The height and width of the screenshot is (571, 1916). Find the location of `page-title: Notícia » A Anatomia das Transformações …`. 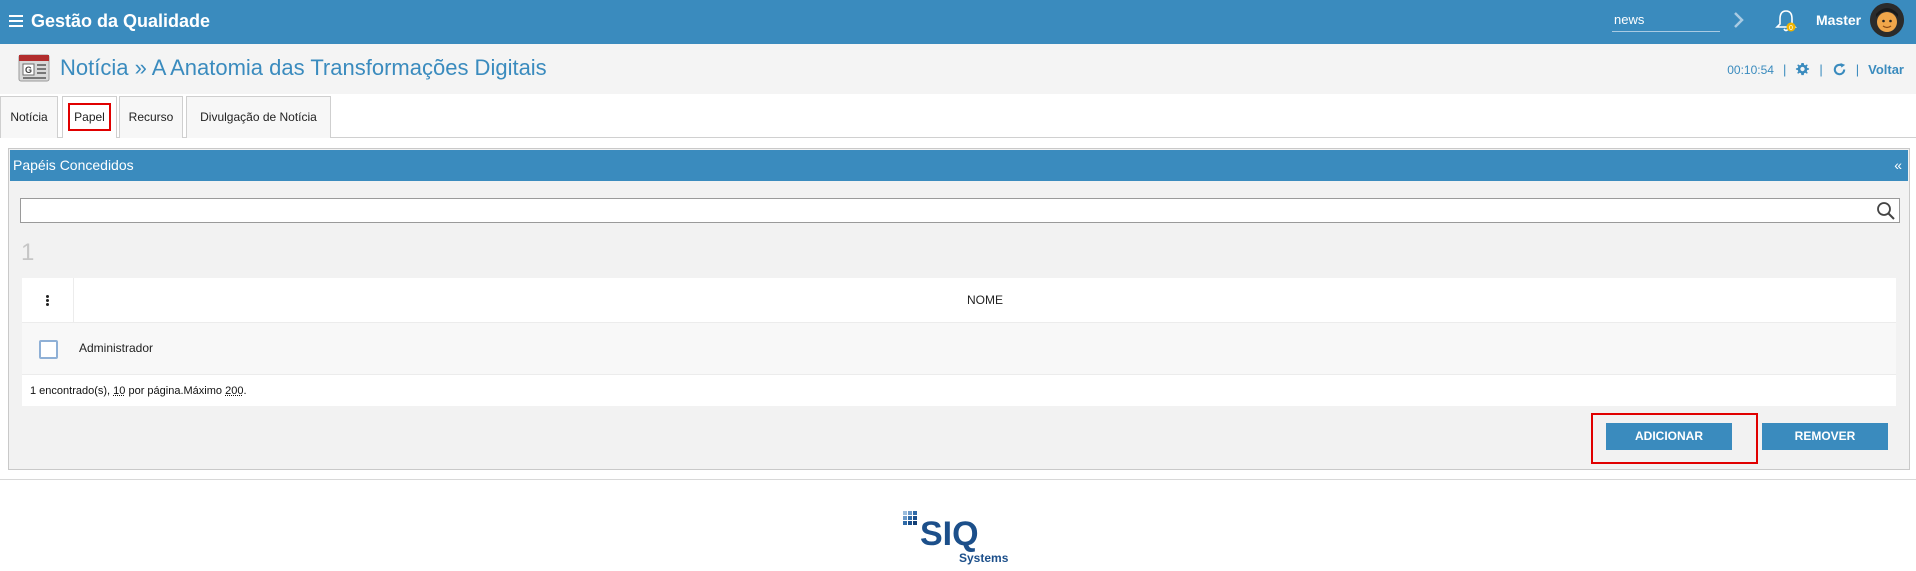

page-title: Notícia » A Anatomia das Transformações … is located at coordinates (303, 67).